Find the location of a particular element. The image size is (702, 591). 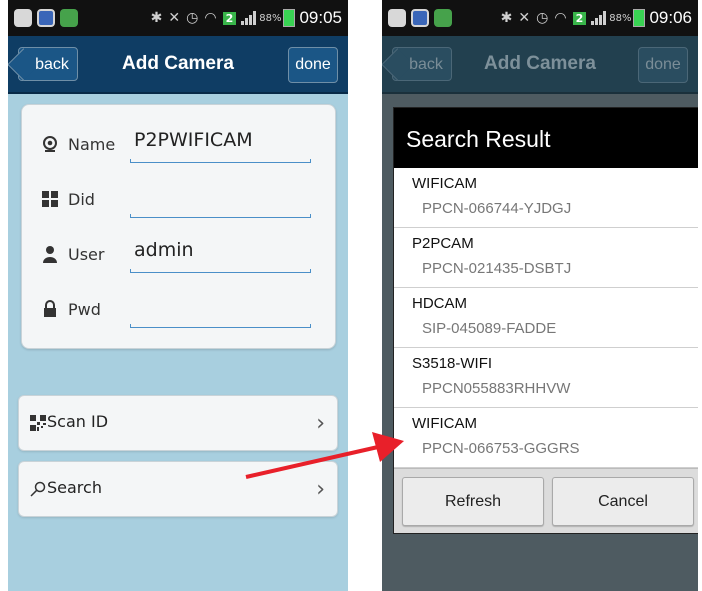

dialog-footer: Refresh Cancel is located at coordinates (546, 500).